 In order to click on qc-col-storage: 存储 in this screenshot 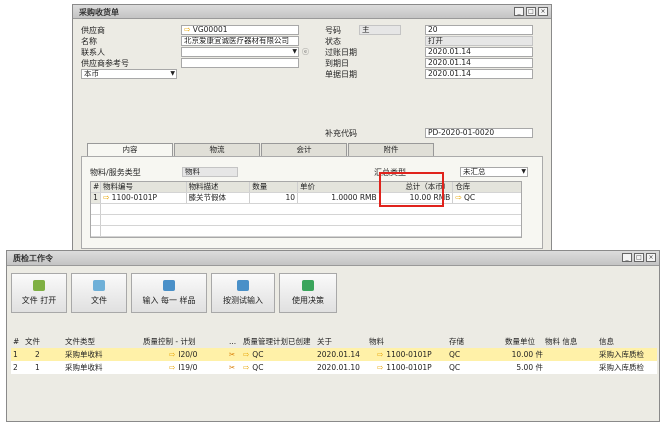, I will do `click(475, 341)`.